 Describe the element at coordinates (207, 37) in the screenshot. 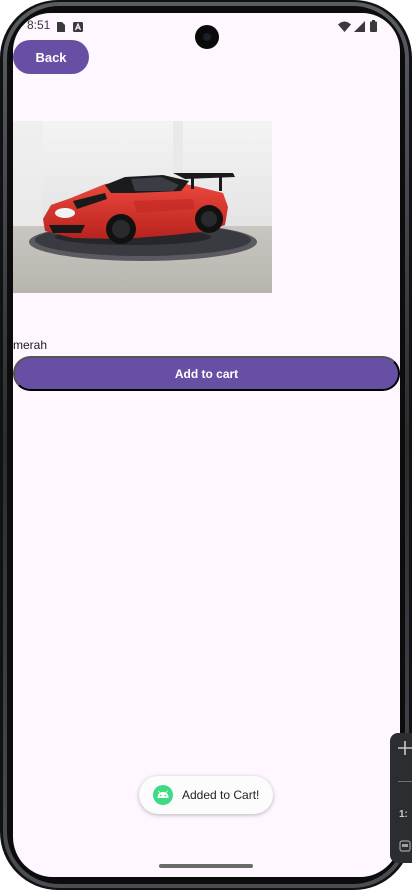

I see `front-camera` at that location.